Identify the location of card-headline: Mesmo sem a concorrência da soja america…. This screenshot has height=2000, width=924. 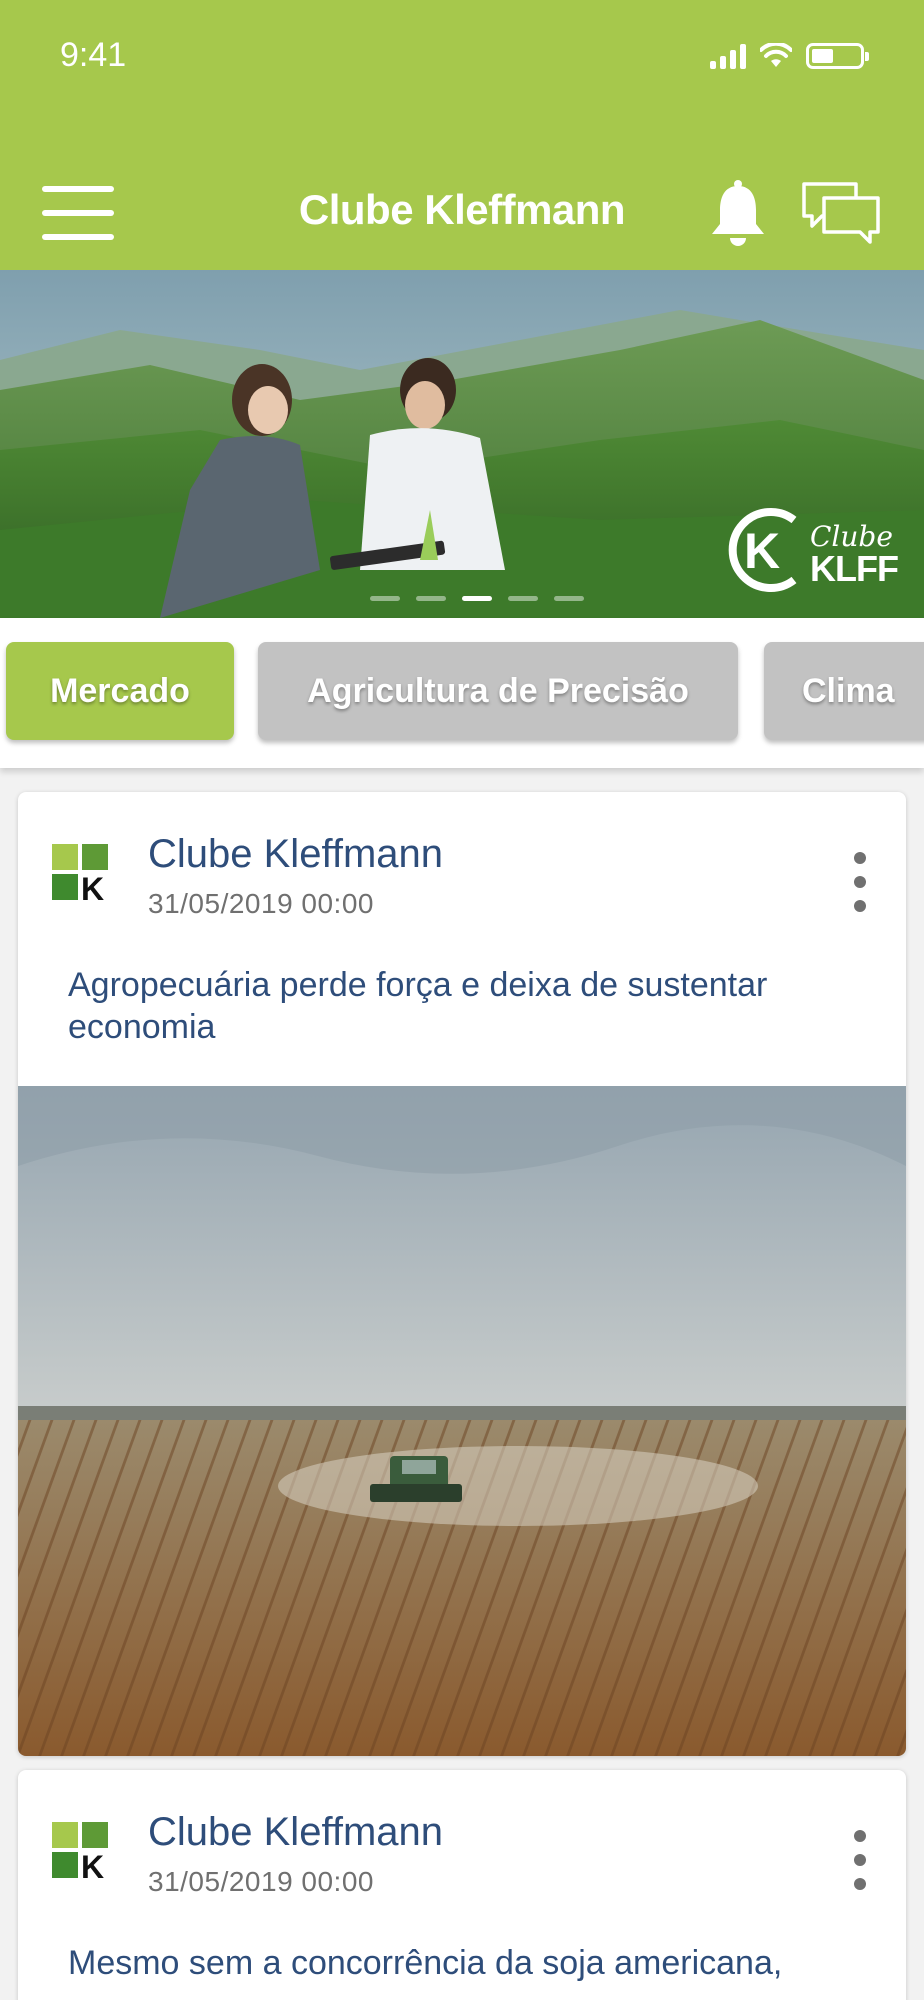
(487, 1963).